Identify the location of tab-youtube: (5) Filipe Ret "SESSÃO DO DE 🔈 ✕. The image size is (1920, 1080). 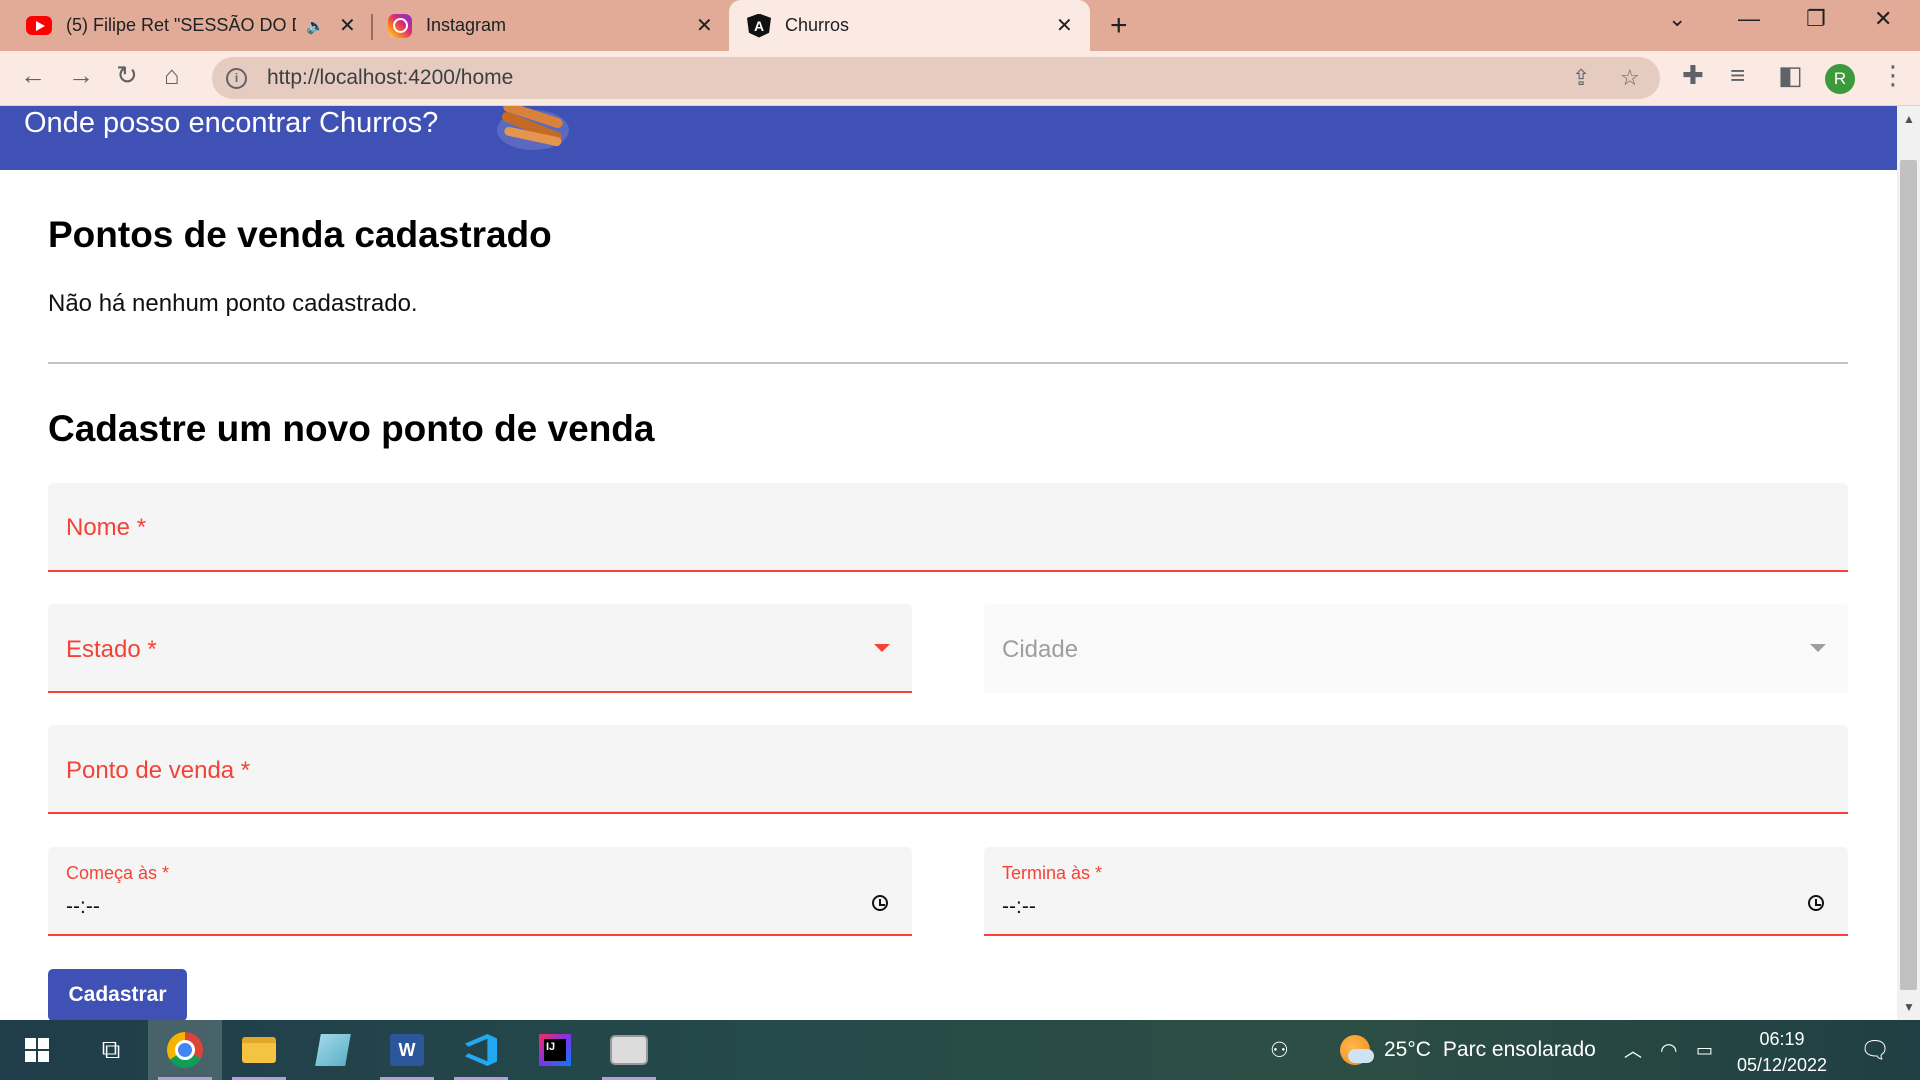
(196, 25).